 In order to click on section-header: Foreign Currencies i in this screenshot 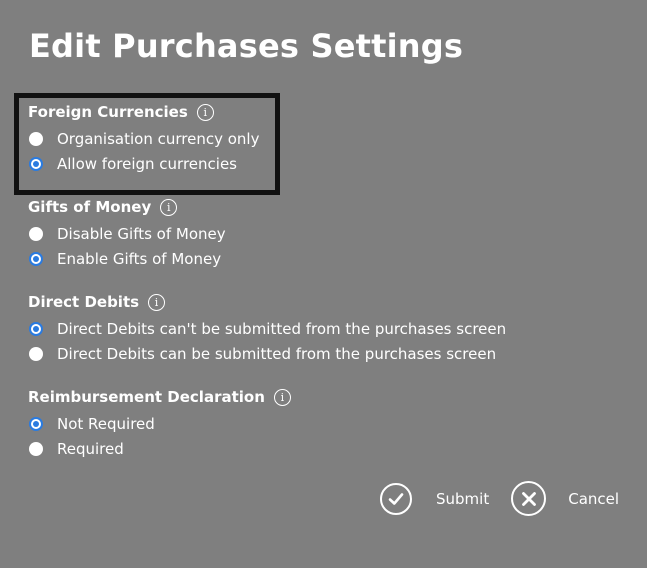, I will do `click(143, 112)`.